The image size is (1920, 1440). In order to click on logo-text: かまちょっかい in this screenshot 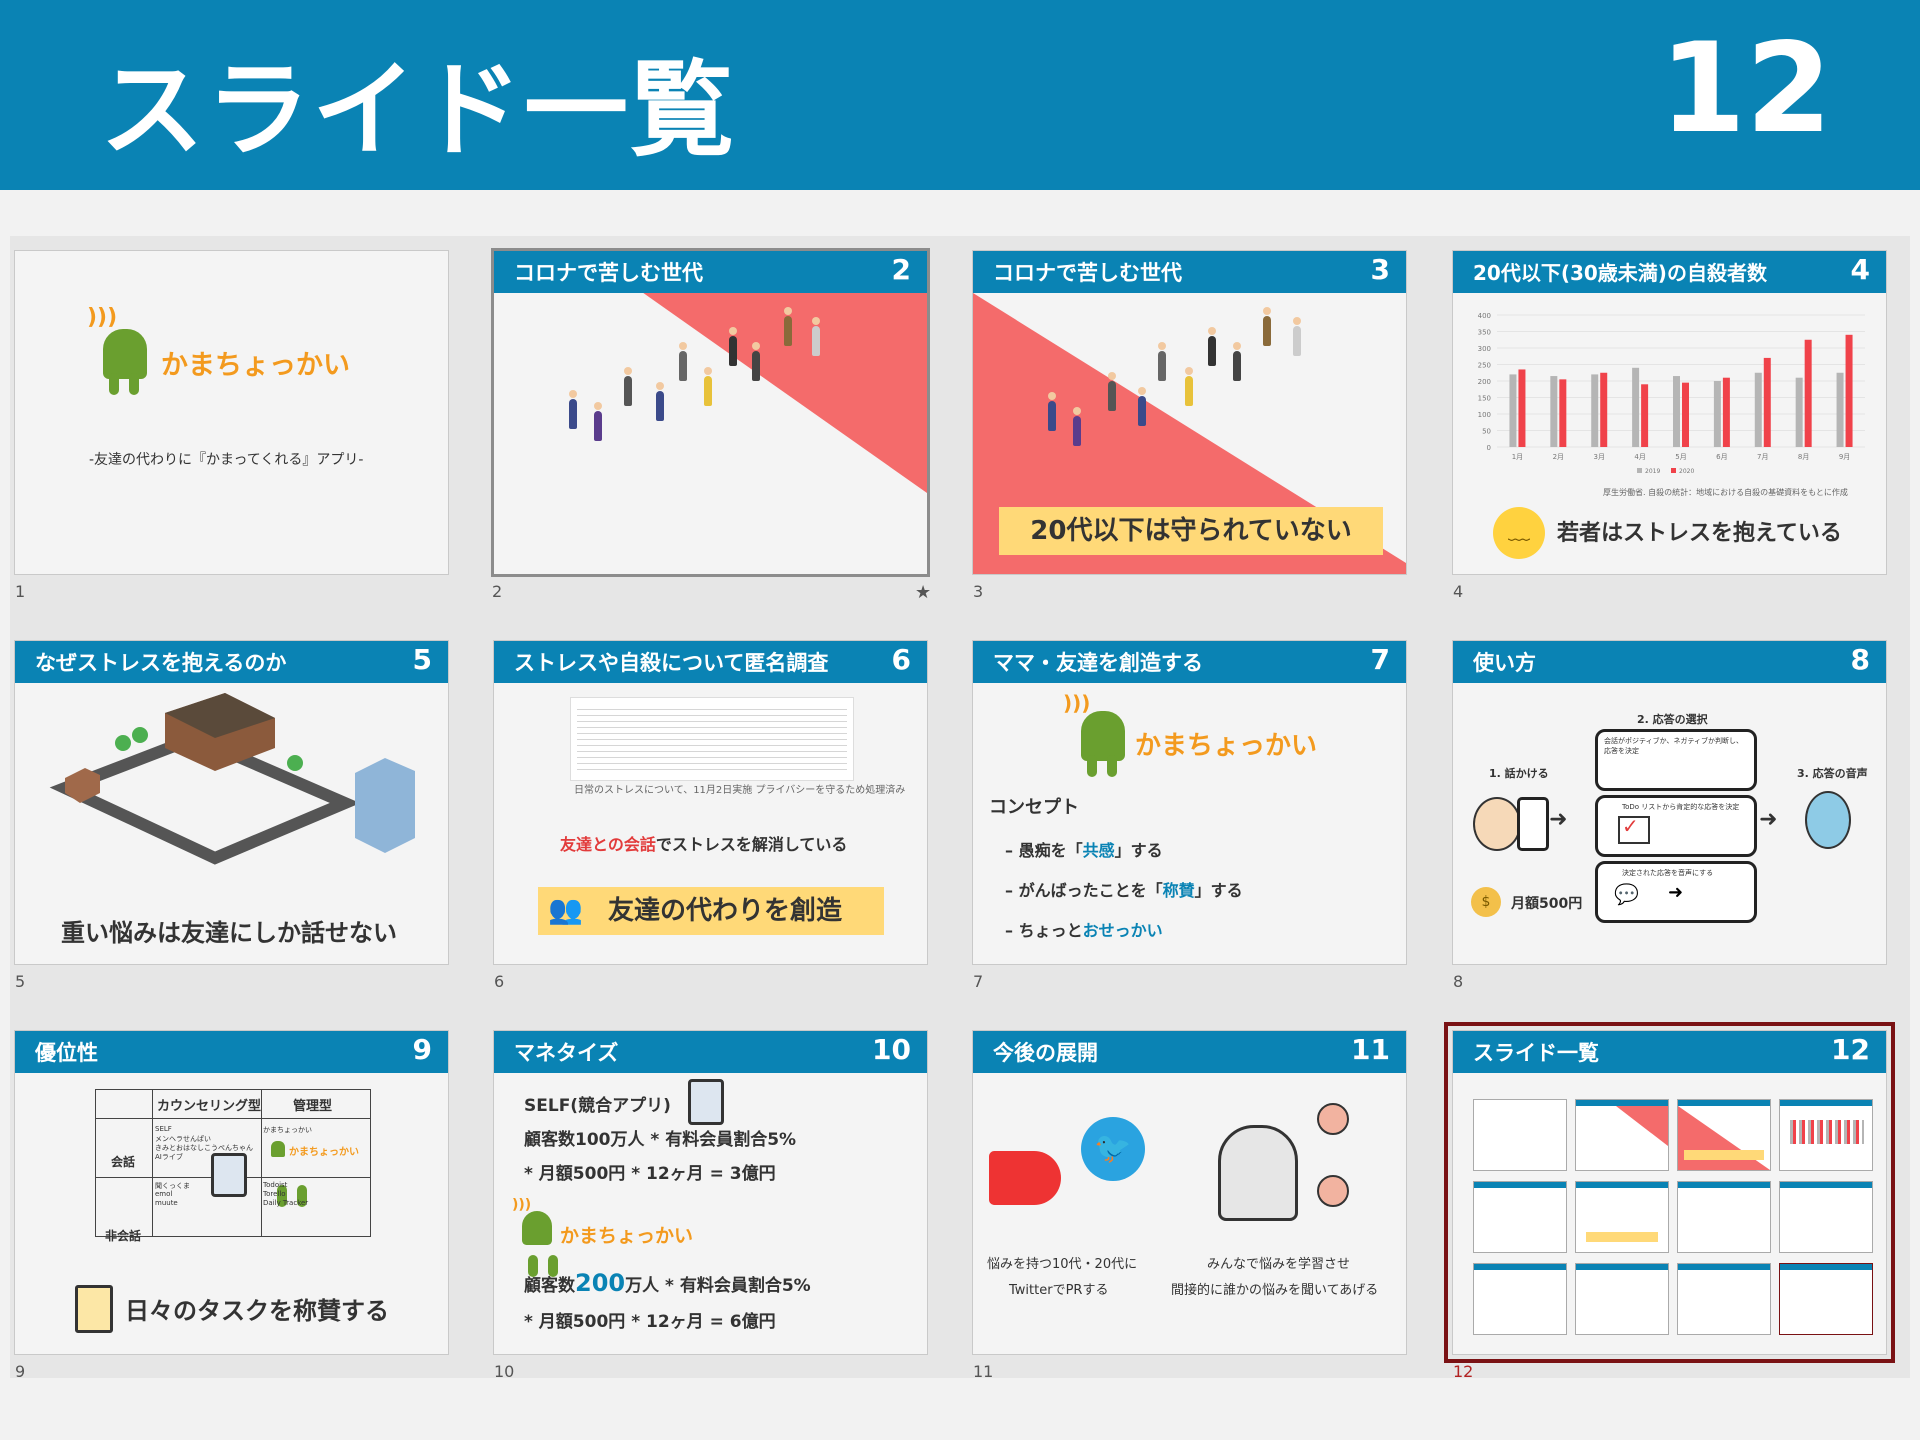, I will do `click(627, 1236)`.